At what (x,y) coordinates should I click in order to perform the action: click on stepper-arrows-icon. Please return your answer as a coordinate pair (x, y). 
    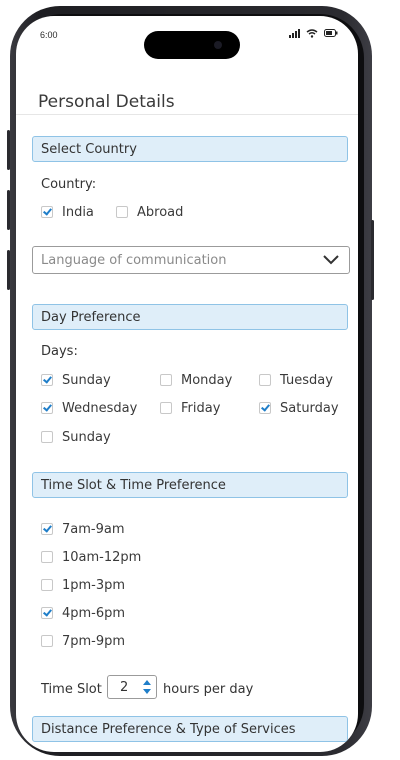
    Looking at the image, I should click on (147, 687).